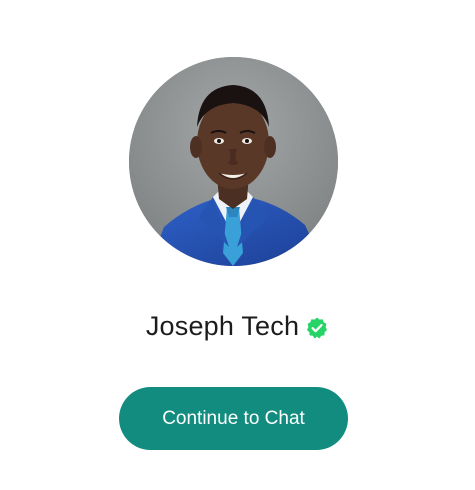  Describe the element at coordinates (233, 418) in the screenshot. I see `continue-to-chat-button: Continue to Chat` at that location.